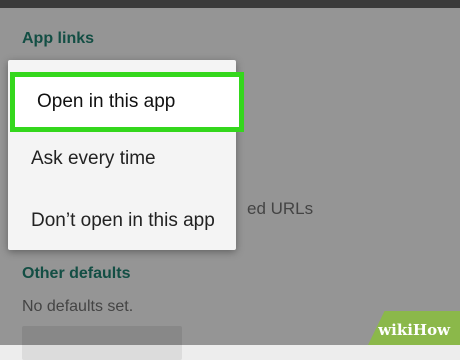 This screenshot has width=460, height=360. Describe the element at coordinates (230, 4) in the screenshot. I see `status-bar` at that location.